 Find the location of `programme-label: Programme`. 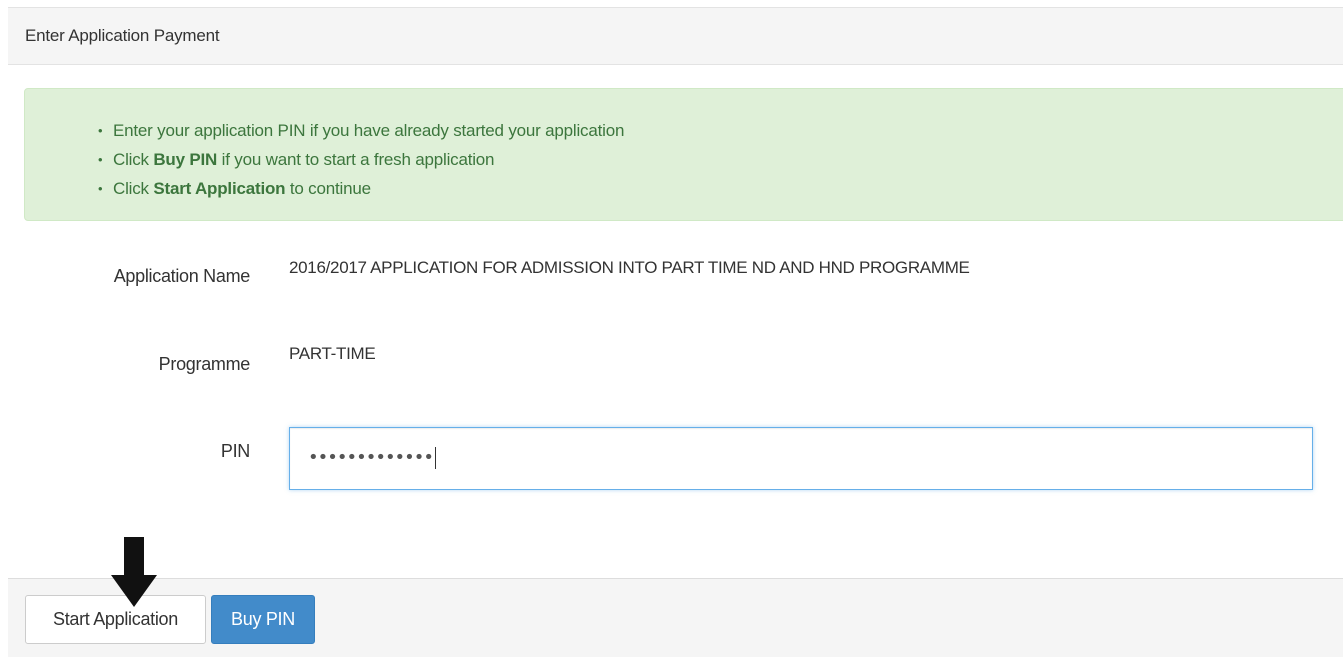

programme-label: Programme is located at coordinates (204, 364).